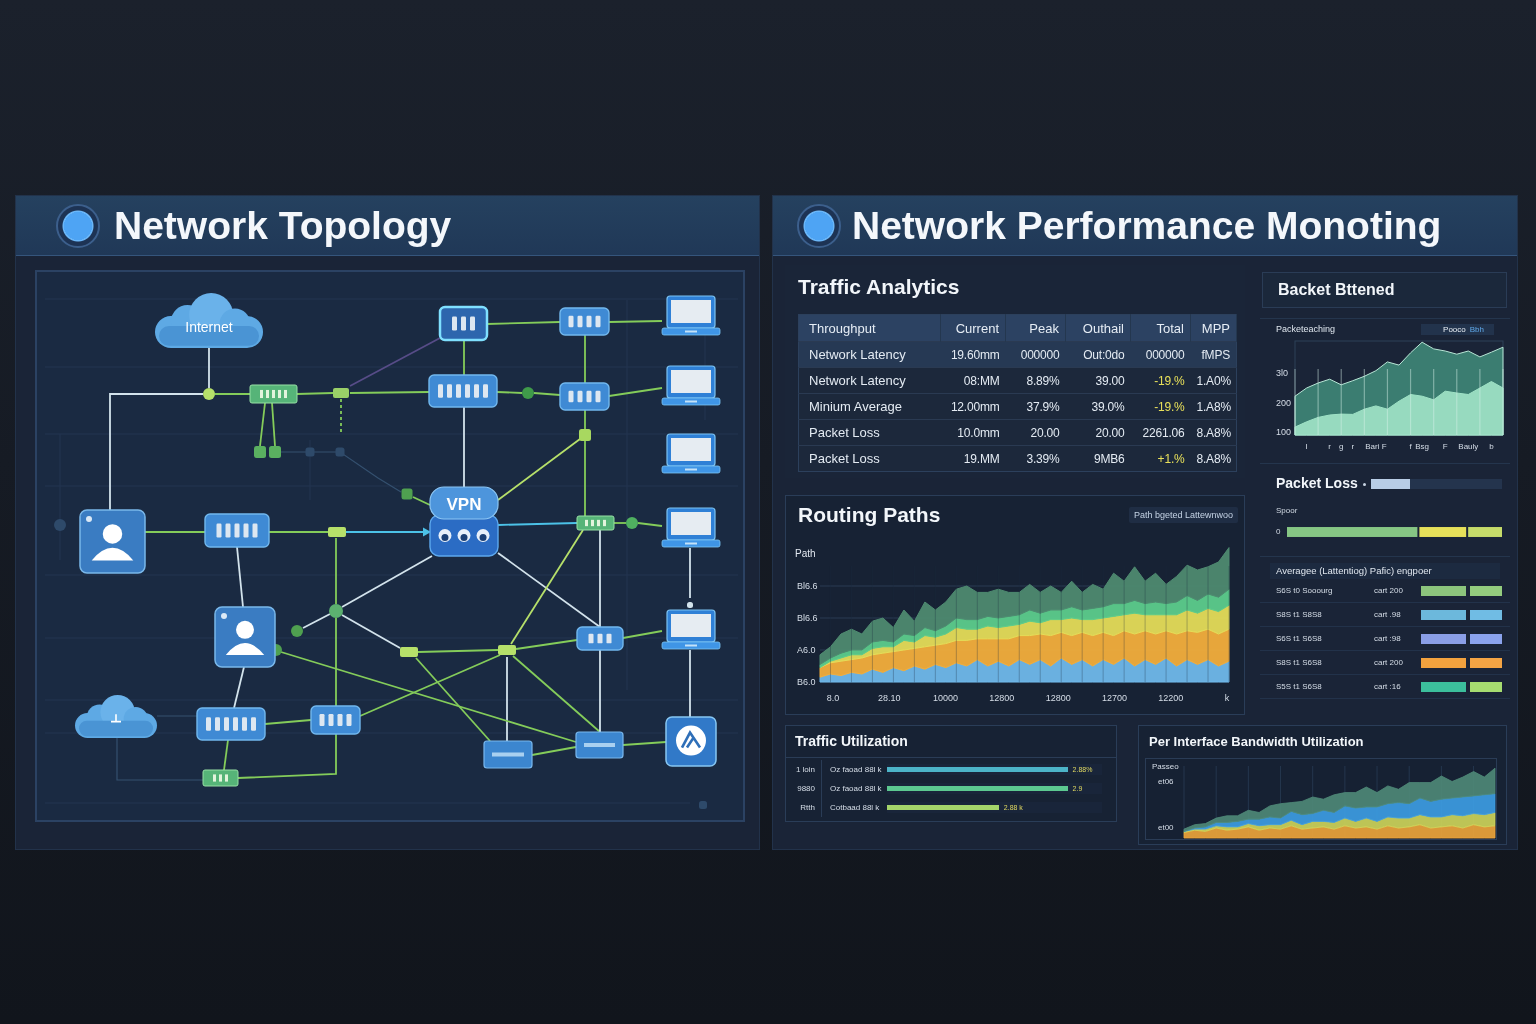  Describe the element at coordinates (833, 698) in the screenshot. I see `scale-label: 8.0` at that location.